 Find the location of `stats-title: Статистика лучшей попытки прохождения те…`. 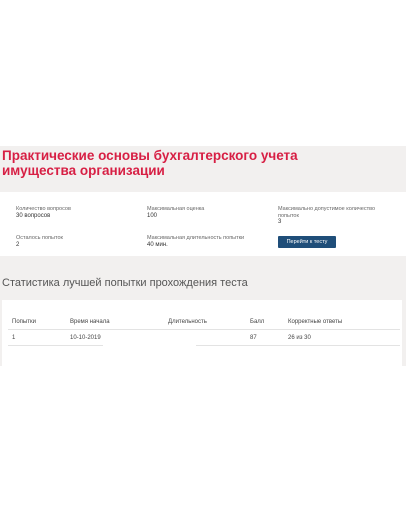

stats-title: Статистика лучшей попытки прохождения те… is located at coordinates (125, 283).